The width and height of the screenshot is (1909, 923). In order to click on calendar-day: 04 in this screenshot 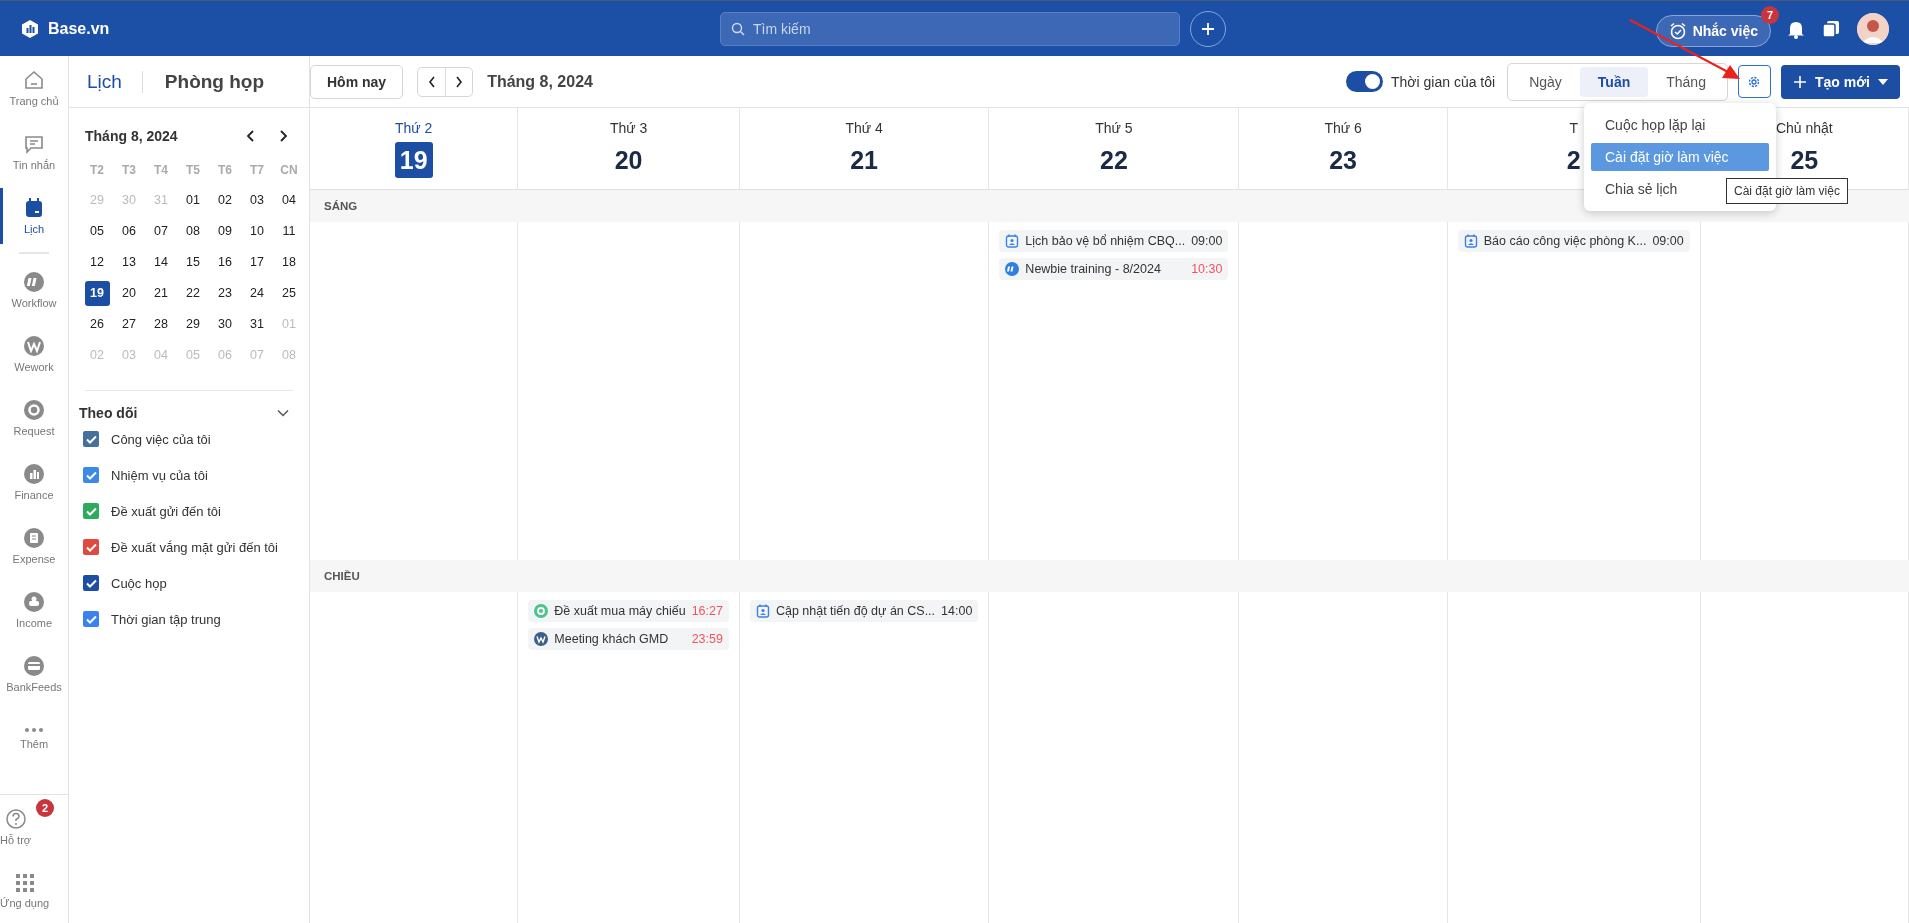, I will do `click(289, 200)`.